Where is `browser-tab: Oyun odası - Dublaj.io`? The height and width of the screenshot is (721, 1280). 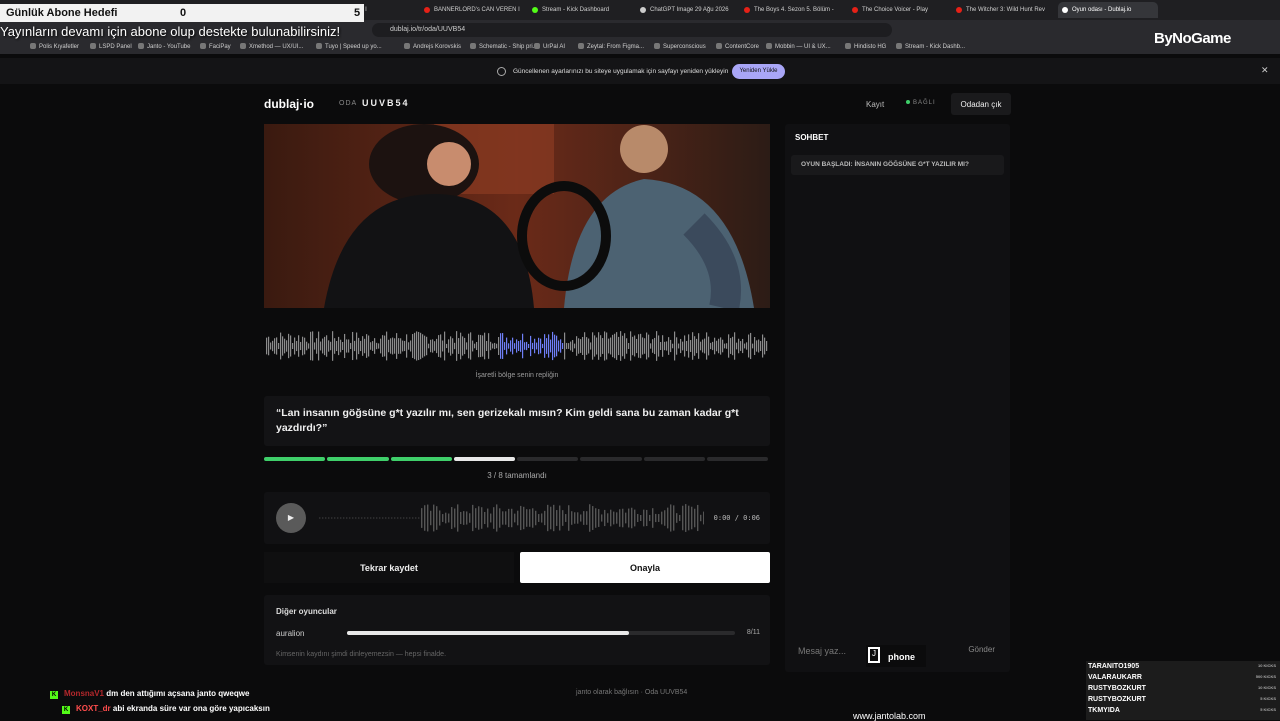
browser-tab: Oyun odası - Dublaj.io is located at coordinates (1108, 10).